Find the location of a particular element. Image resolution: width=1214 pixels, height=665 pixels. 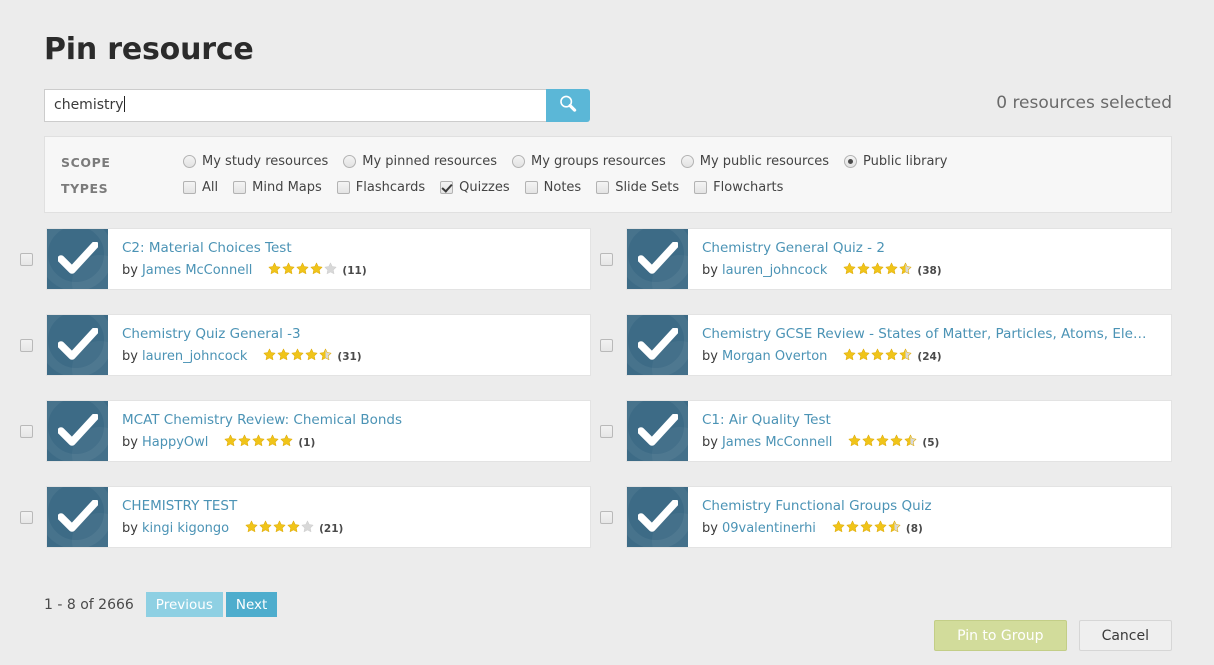

resource-author-link: Morgan Overton is located at coordinates (774, 357).